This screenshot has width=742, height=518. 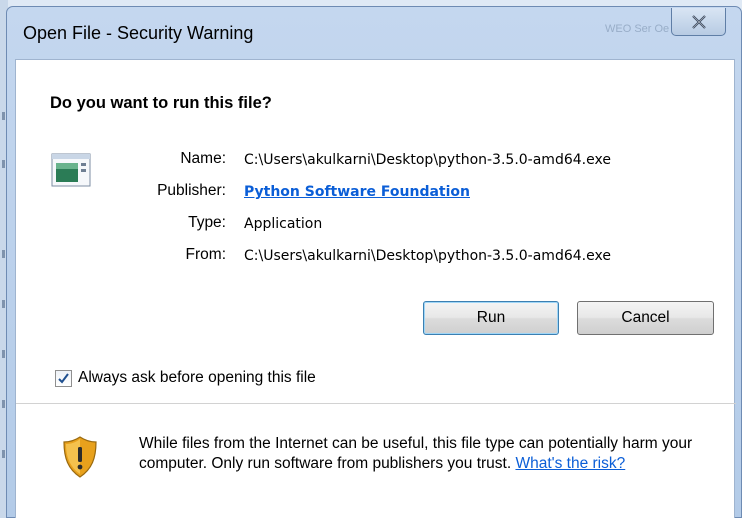 I want to click on publisher-row: Publisher: Python Software Foundation, so click(x=366, y=194).